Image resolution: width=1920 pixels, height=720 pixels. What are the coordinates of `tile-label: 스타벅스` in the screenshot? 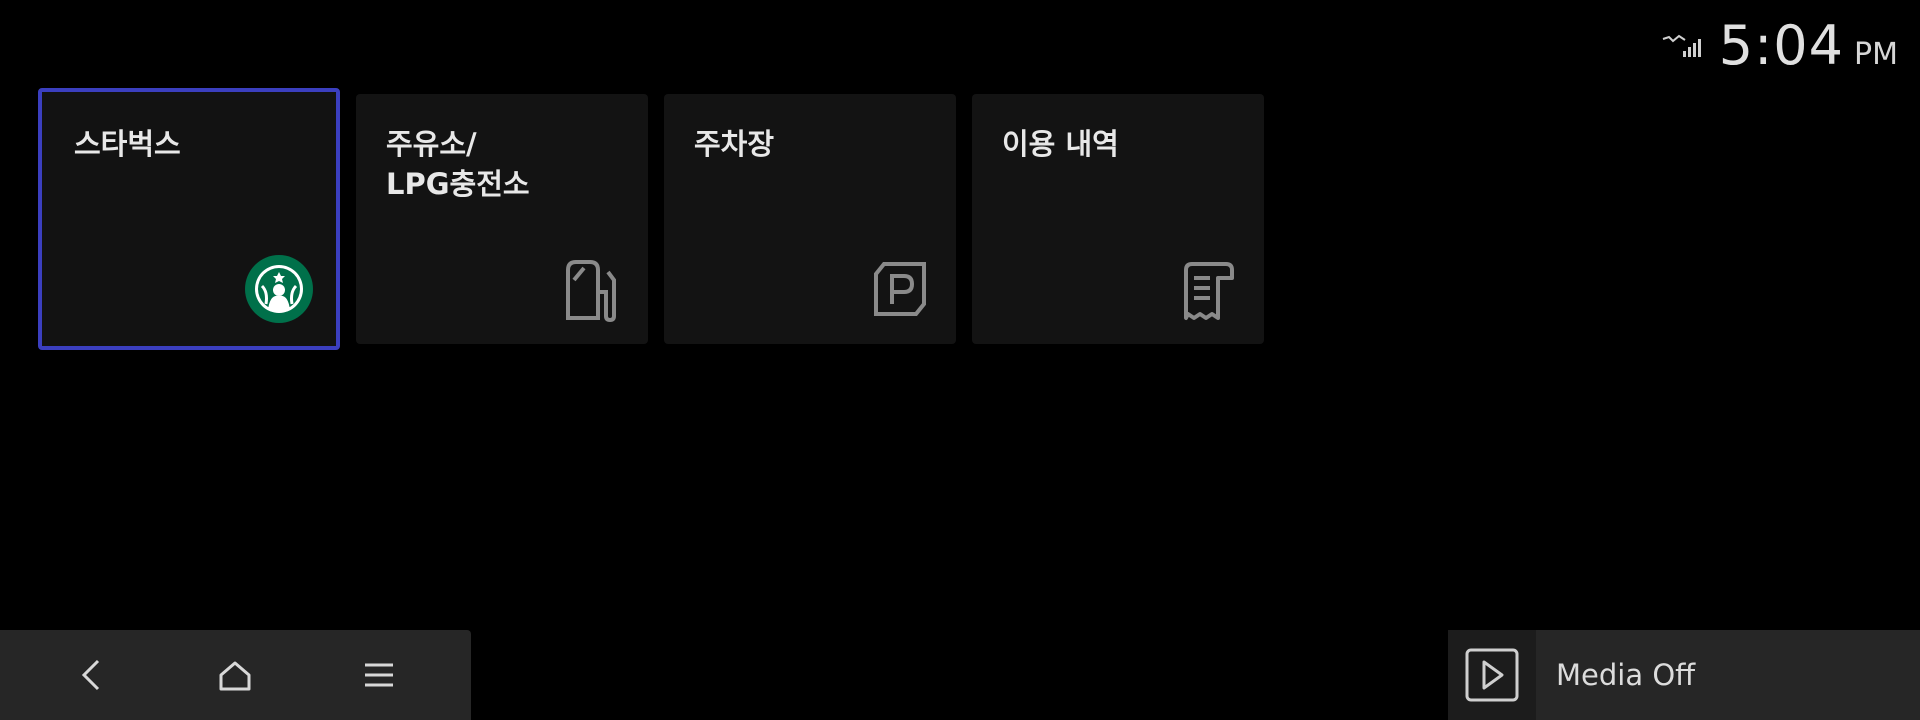 It's located at (127, 144).